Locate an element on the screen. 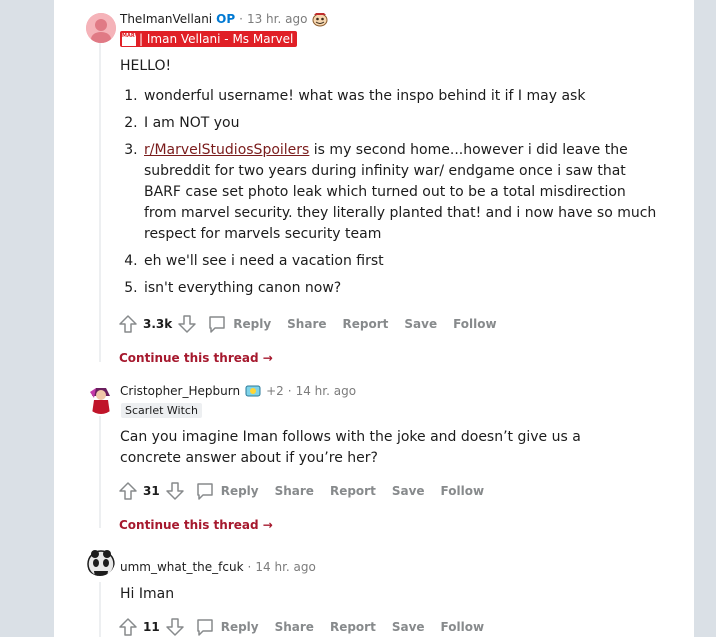 The height and width of the screenshot is (637, 716). author-name: umm_what_the_fcuk is located at coordinates (182, 567).